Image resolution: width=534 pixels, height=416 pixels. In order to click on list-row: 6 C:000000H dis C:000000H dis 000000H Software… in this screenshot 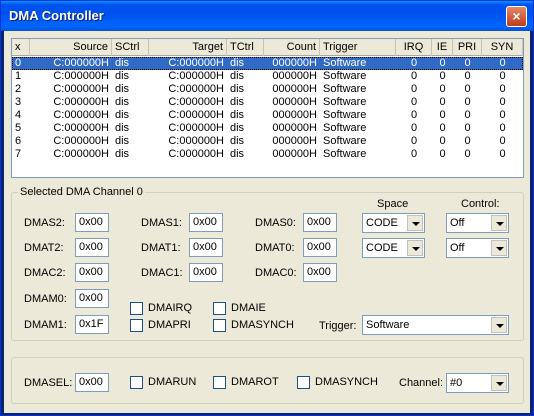, I will do `click(267, 141)`.